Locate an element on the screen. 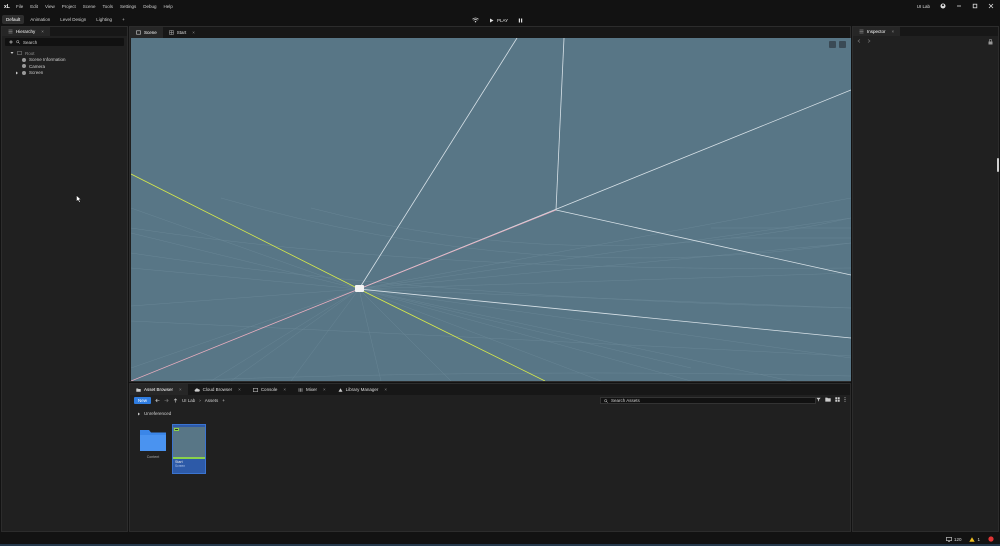 The width and height of the screenshot is (1000, 546). tab-asset-browser: Asset Browser × is located at coordinates (159, 389).